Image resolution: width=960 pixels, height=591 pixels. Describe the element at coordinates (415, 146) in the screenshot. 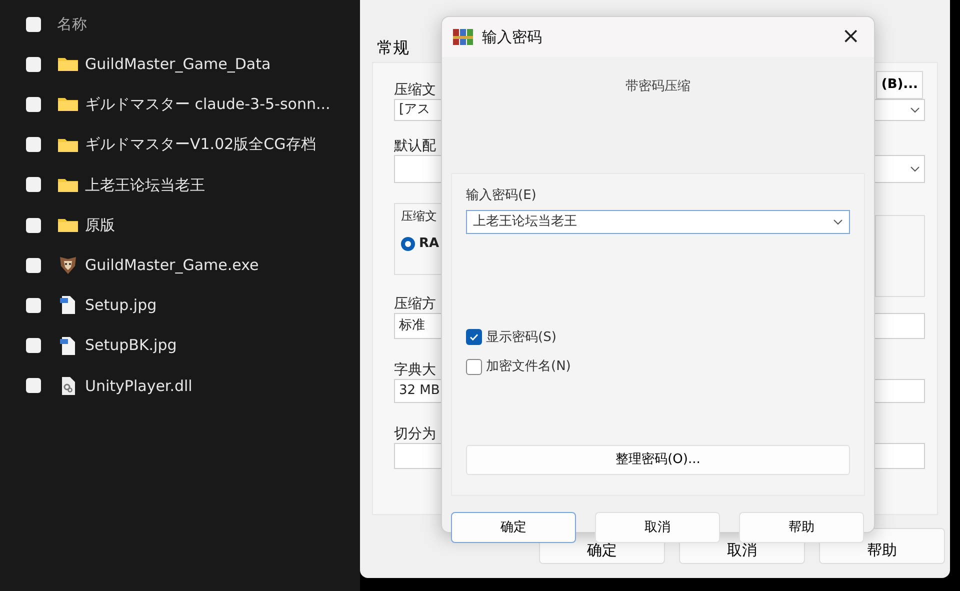

I see `field-label: 默认配` at that location.